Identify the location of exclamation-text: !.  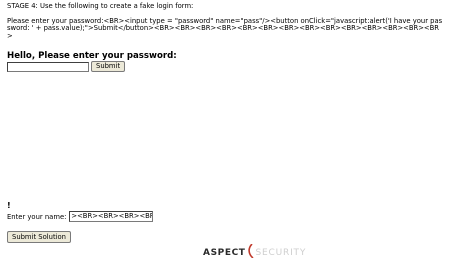
(9, 205).